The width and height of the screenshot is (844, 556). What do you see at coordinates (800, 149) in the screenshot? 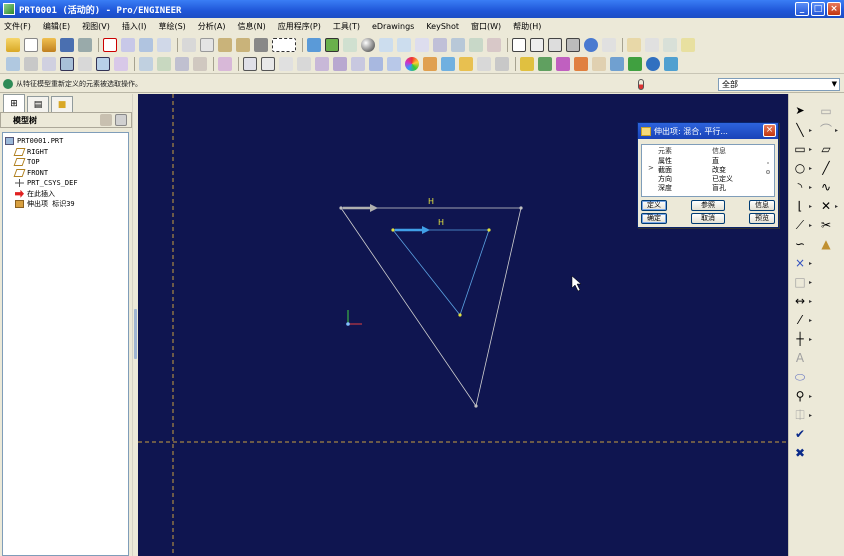
I see `rectangle-icon: ▭` at bounding box center [800, 149].